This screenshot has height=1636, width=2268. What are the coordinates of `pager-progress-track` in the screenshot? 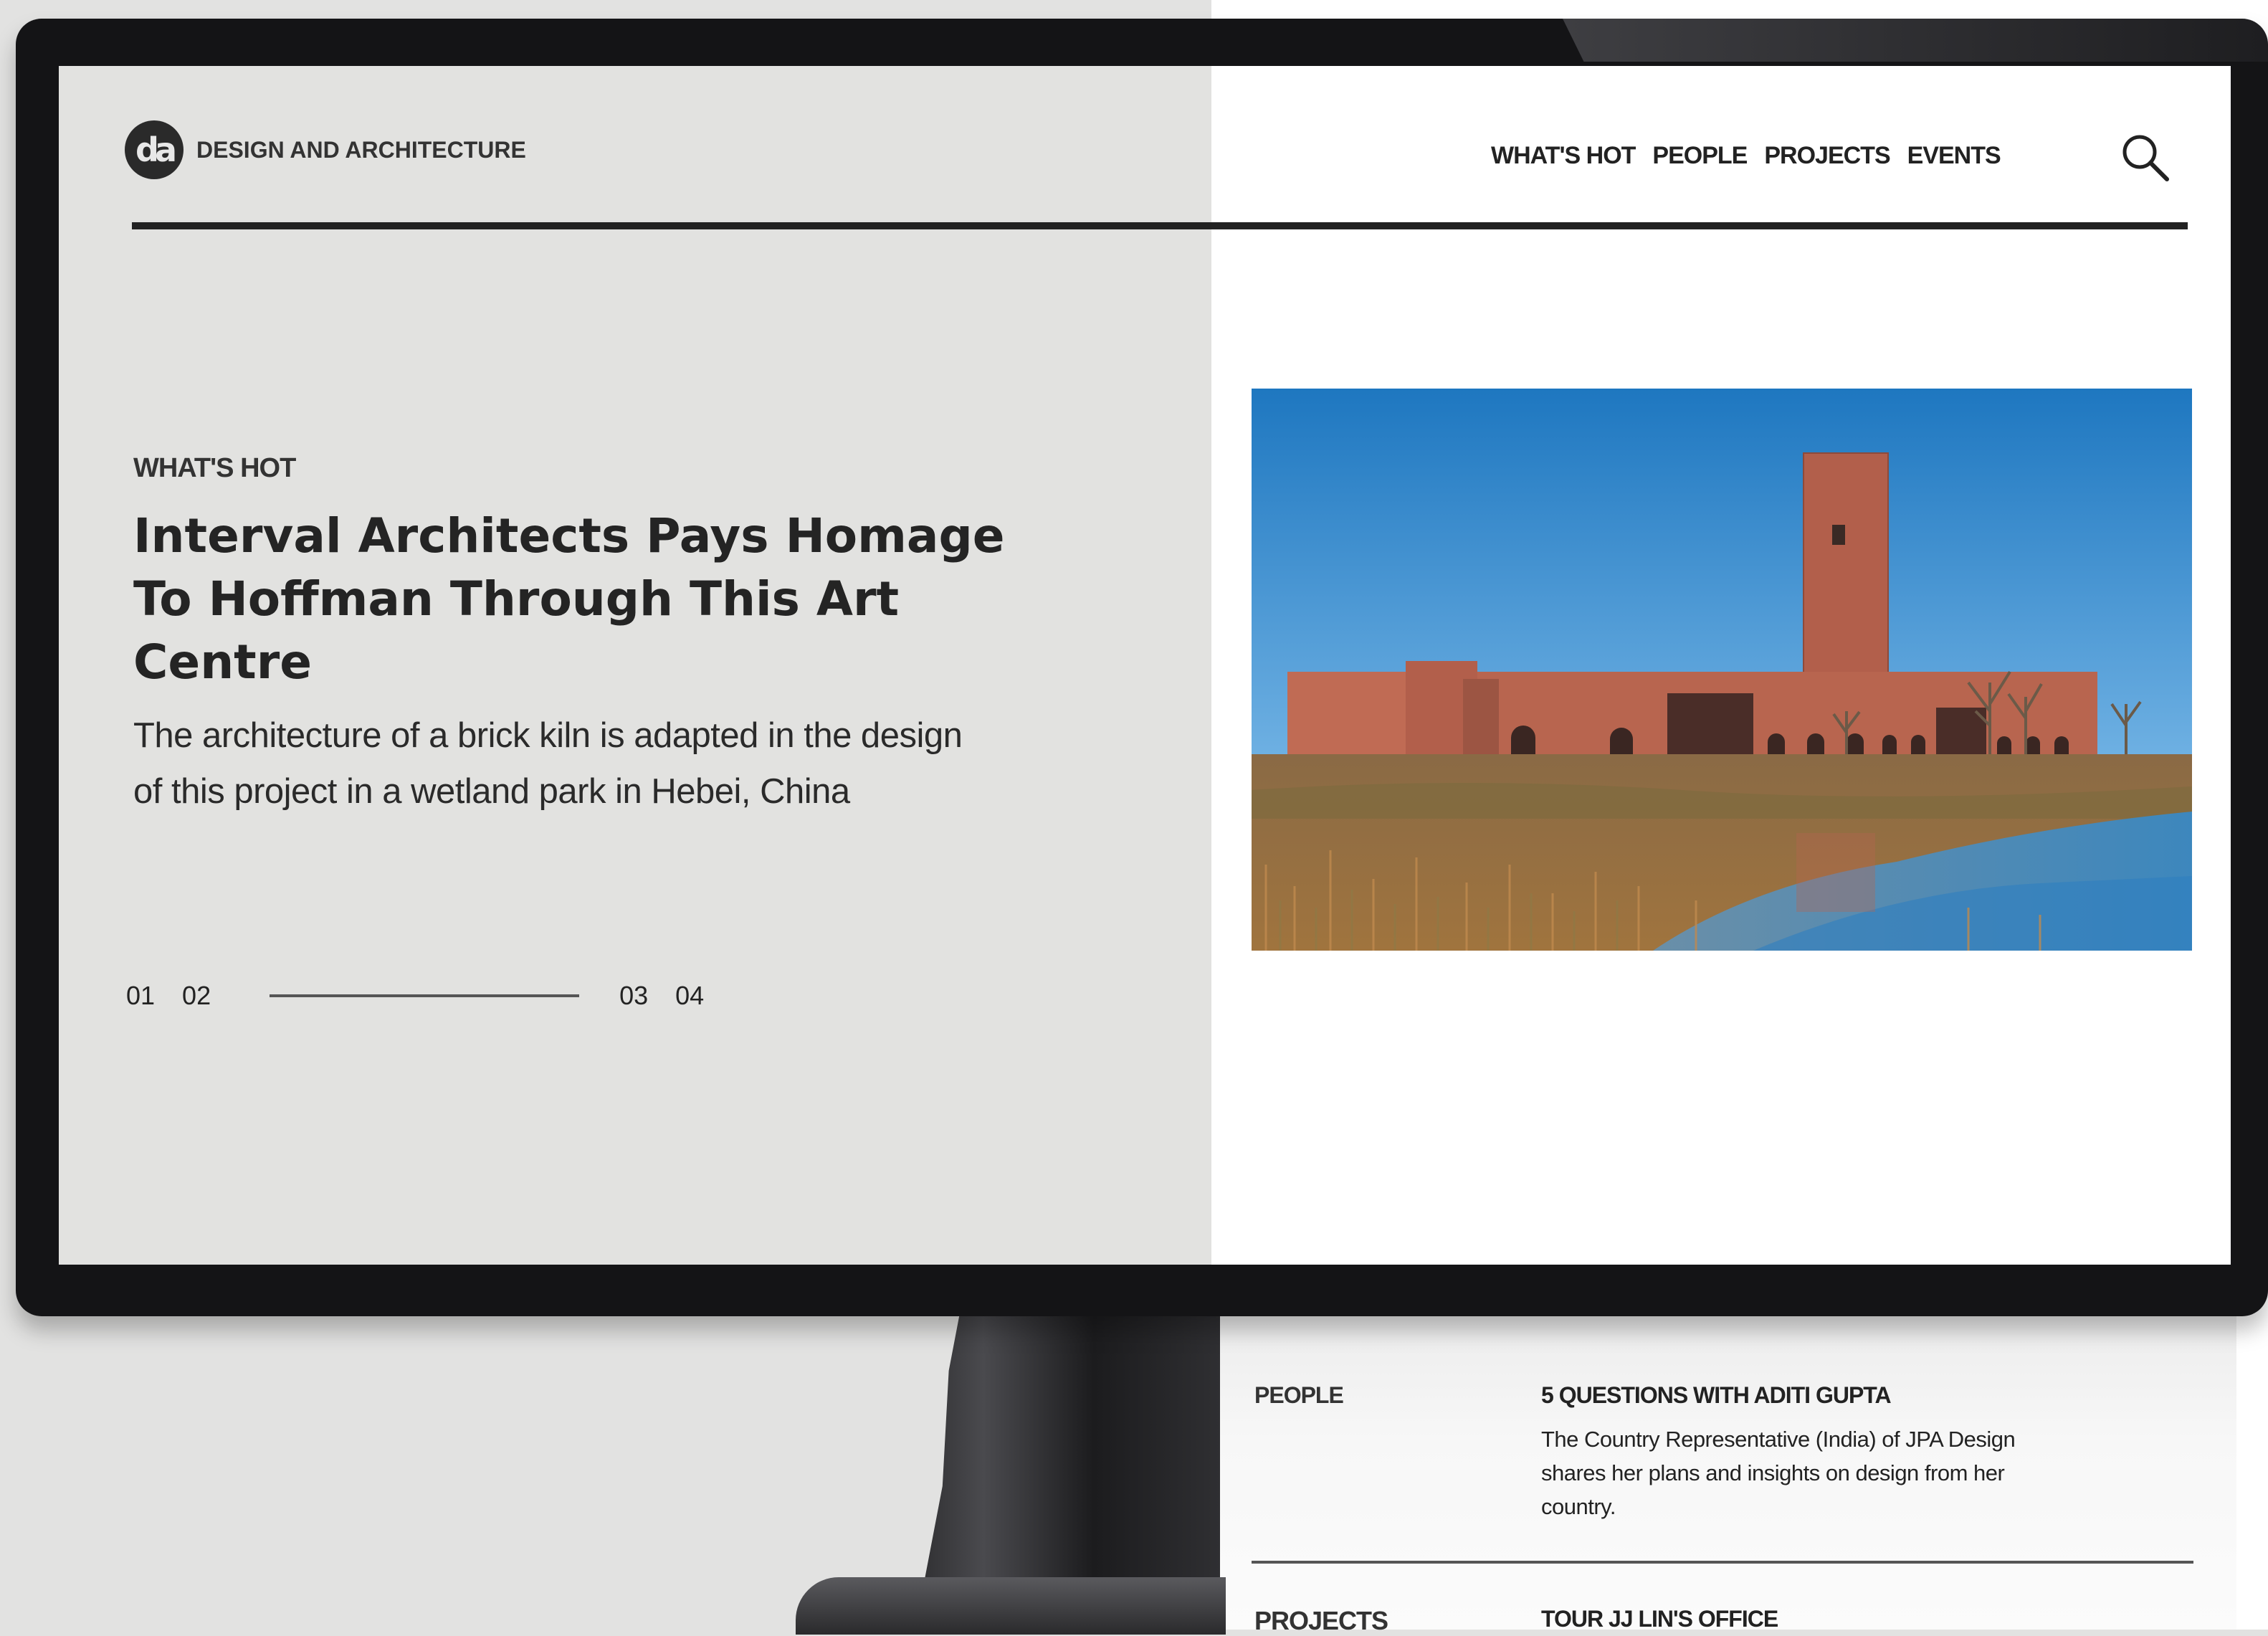 It's located at (425, 995).